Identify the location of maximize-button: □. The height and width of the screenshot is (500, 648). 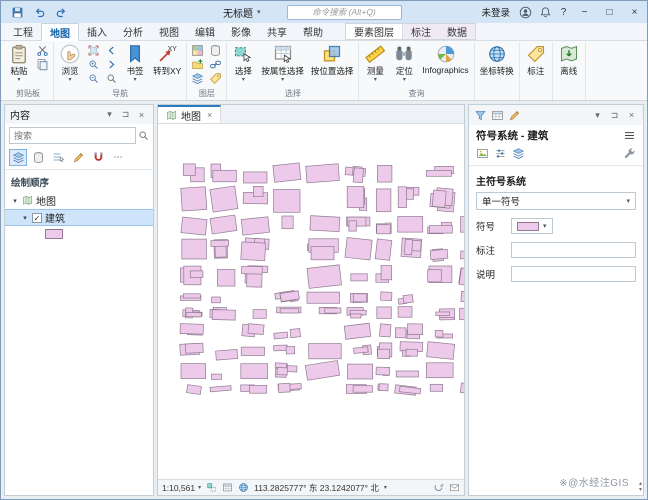
(609, 12).